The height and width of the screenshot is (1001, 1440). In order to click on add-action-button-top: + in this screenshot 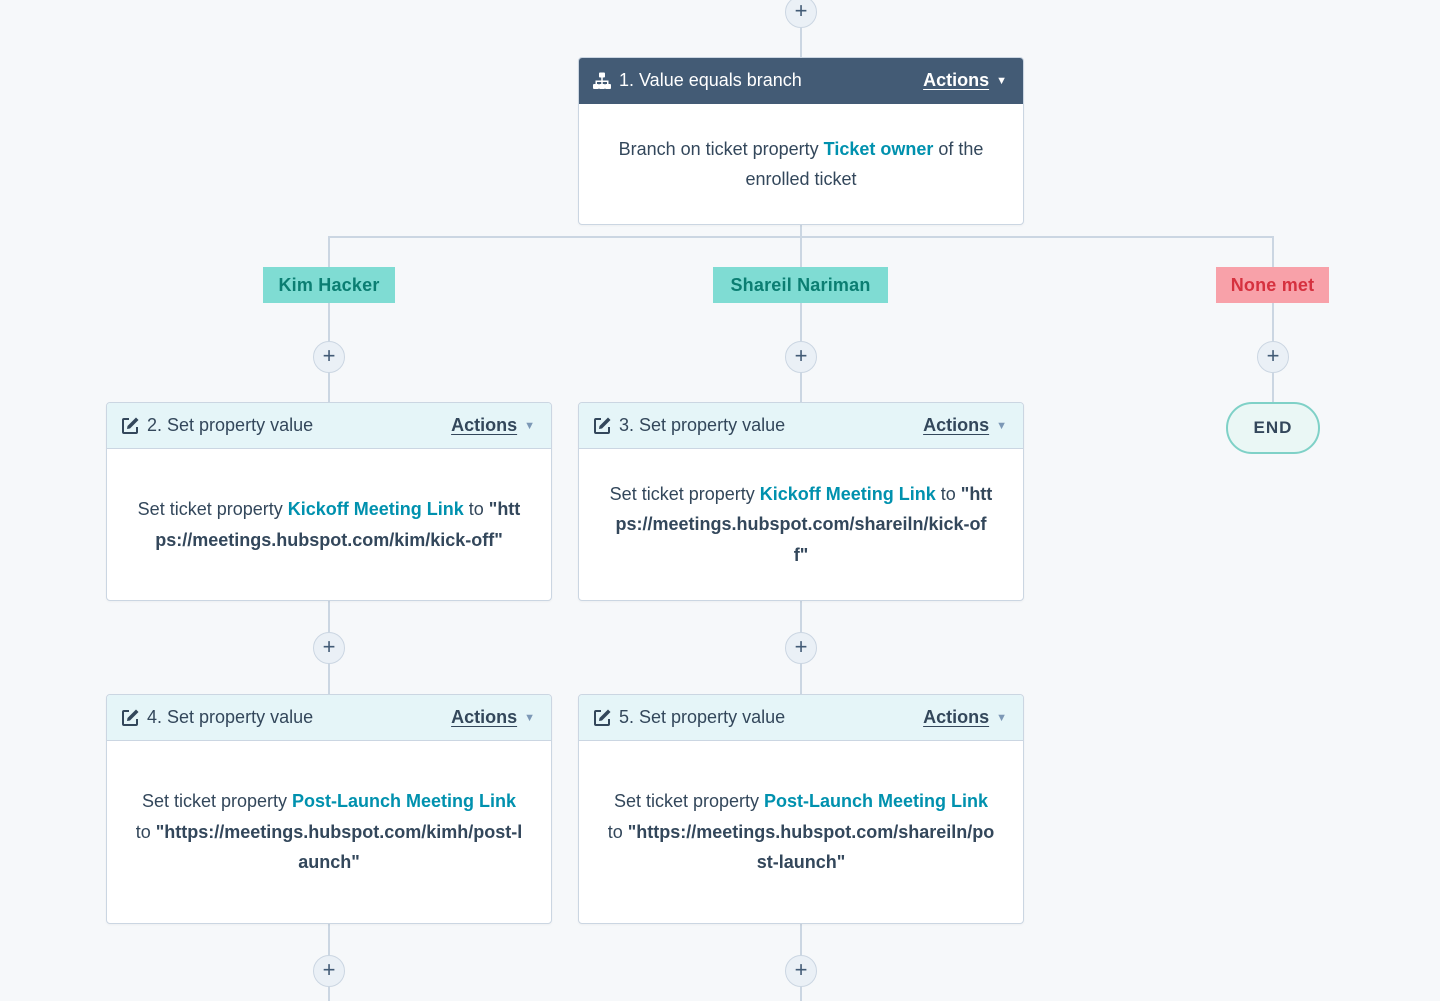, I will do `click(801, 14)`.